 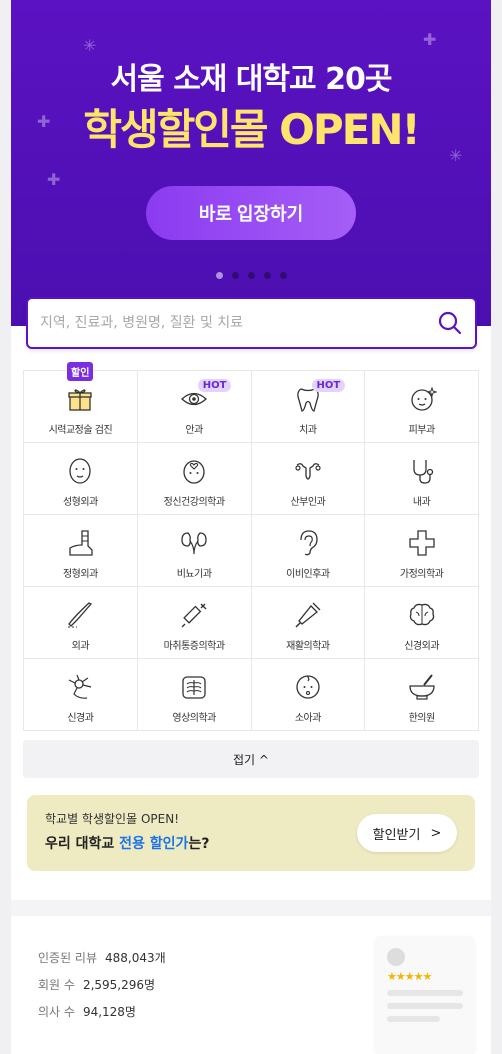 I want to click on syringe-icon, so click(x=194, y=615).